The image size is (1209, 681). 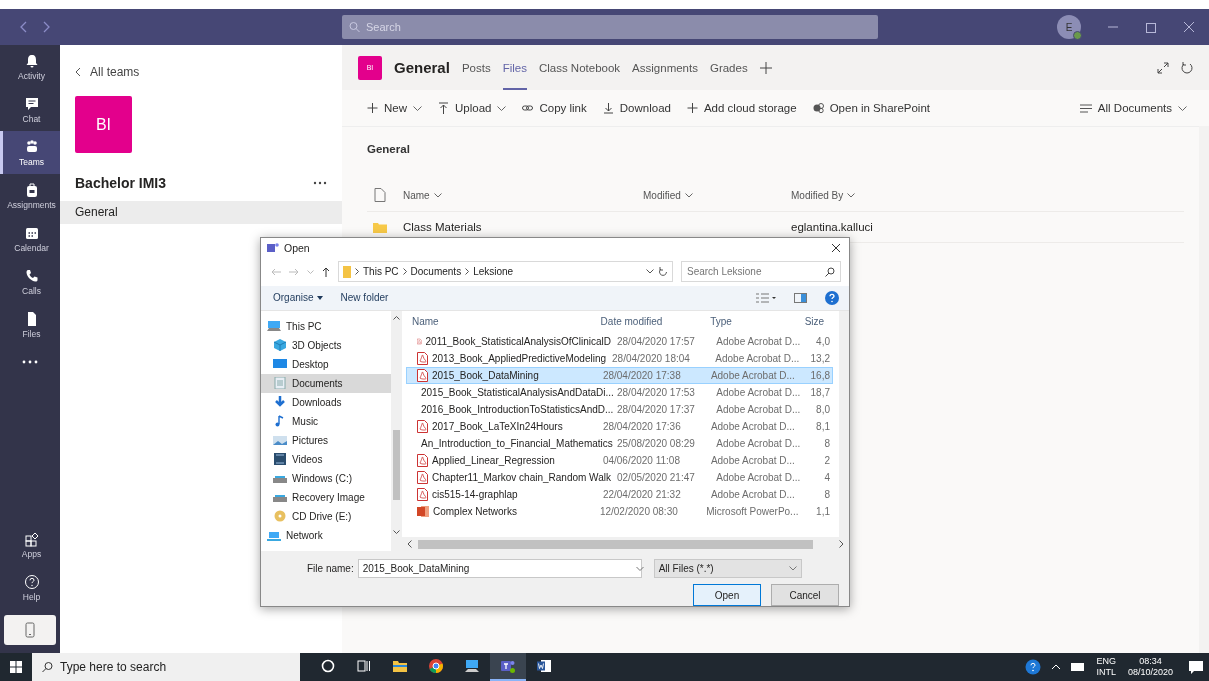 What do you see at coordinates (814, 322) in the screenshot?
I see `column-header: Size` at bounding box center [814, 322].